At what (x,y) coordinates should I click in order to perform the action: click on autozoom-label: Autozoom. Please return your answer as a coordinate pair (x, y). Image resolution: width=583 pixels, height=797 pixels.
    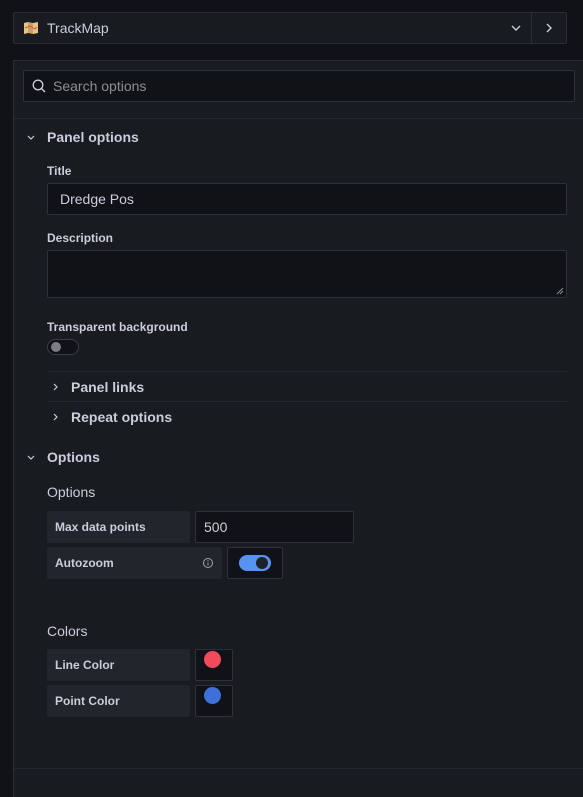
    Looking at the image, I should click on (134, 563).